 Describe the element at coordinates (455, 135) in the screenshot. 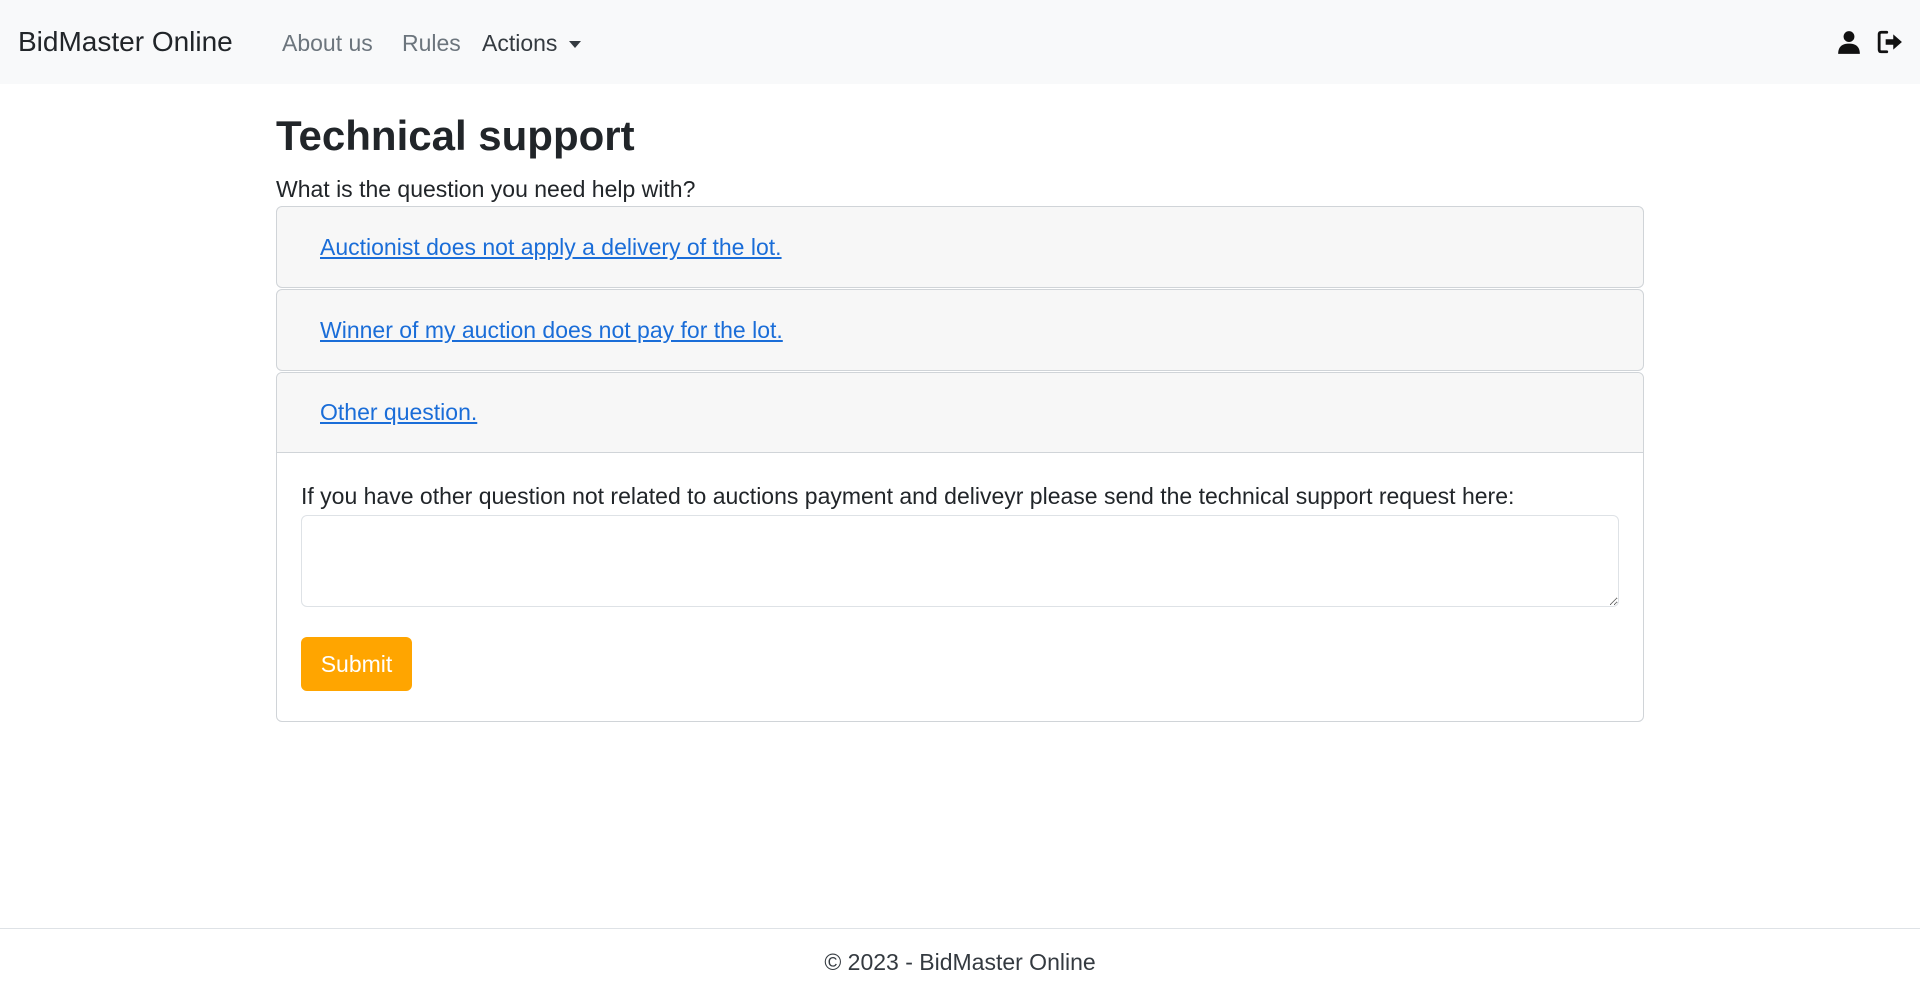

I see `page-title: Technical support` at that location.